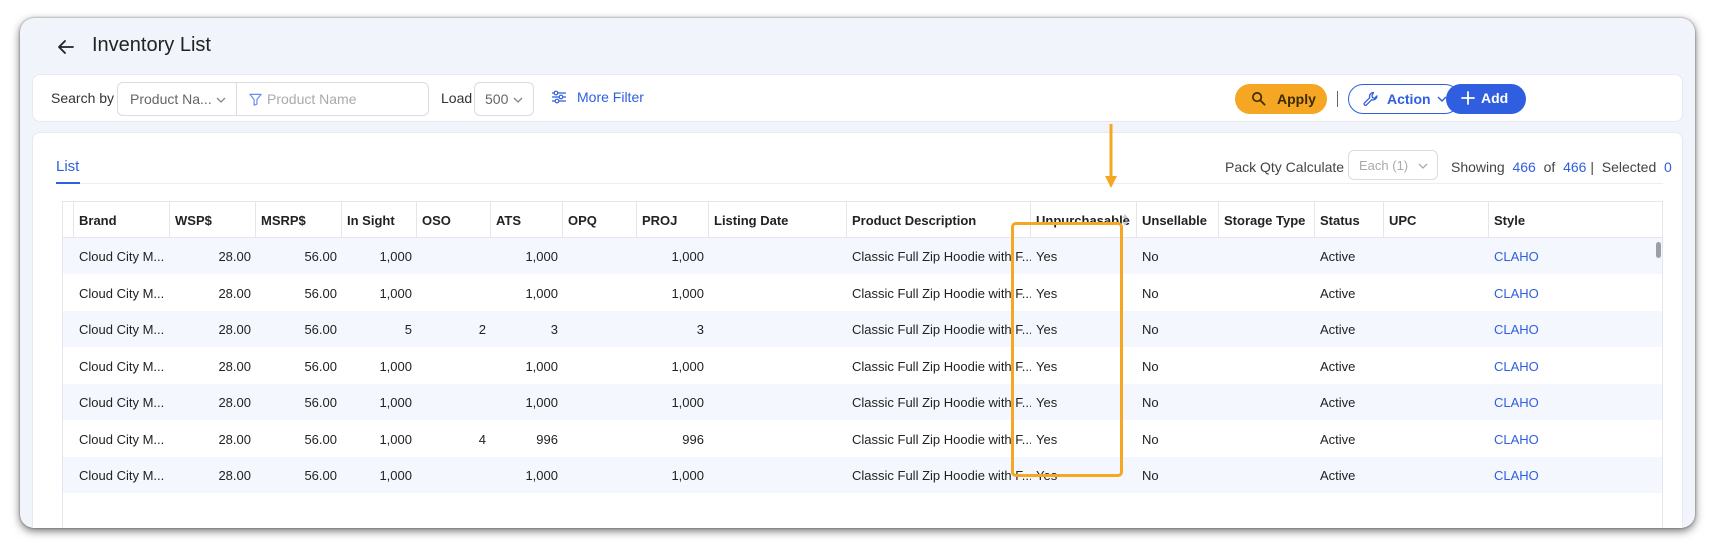 Image resolution: width=1715 pixels, height=546 pixels. Describe the element at coordinates (687, 366) in the screenshot. I see `cell-proj: 1,000` at that location.